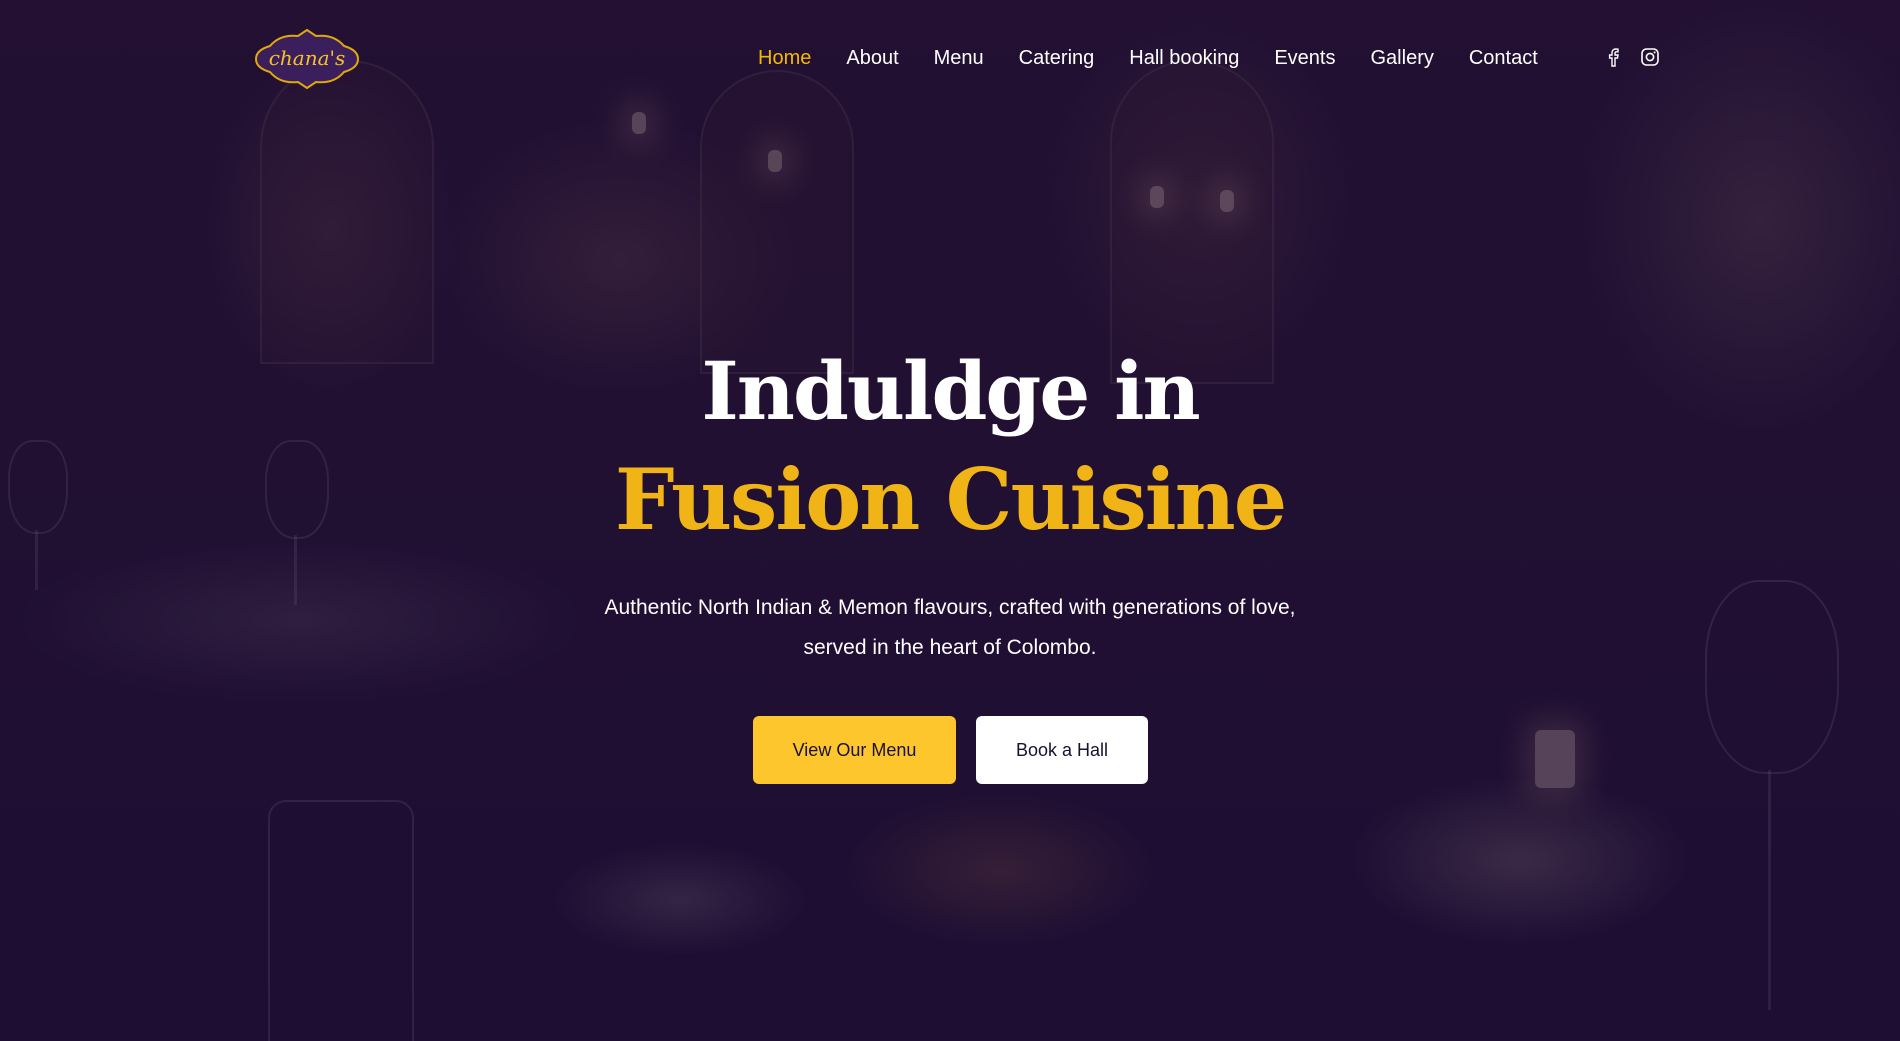 This screenshot has height=1041, width=1900. I want to click on facebook-icon, so click(1614, 57).